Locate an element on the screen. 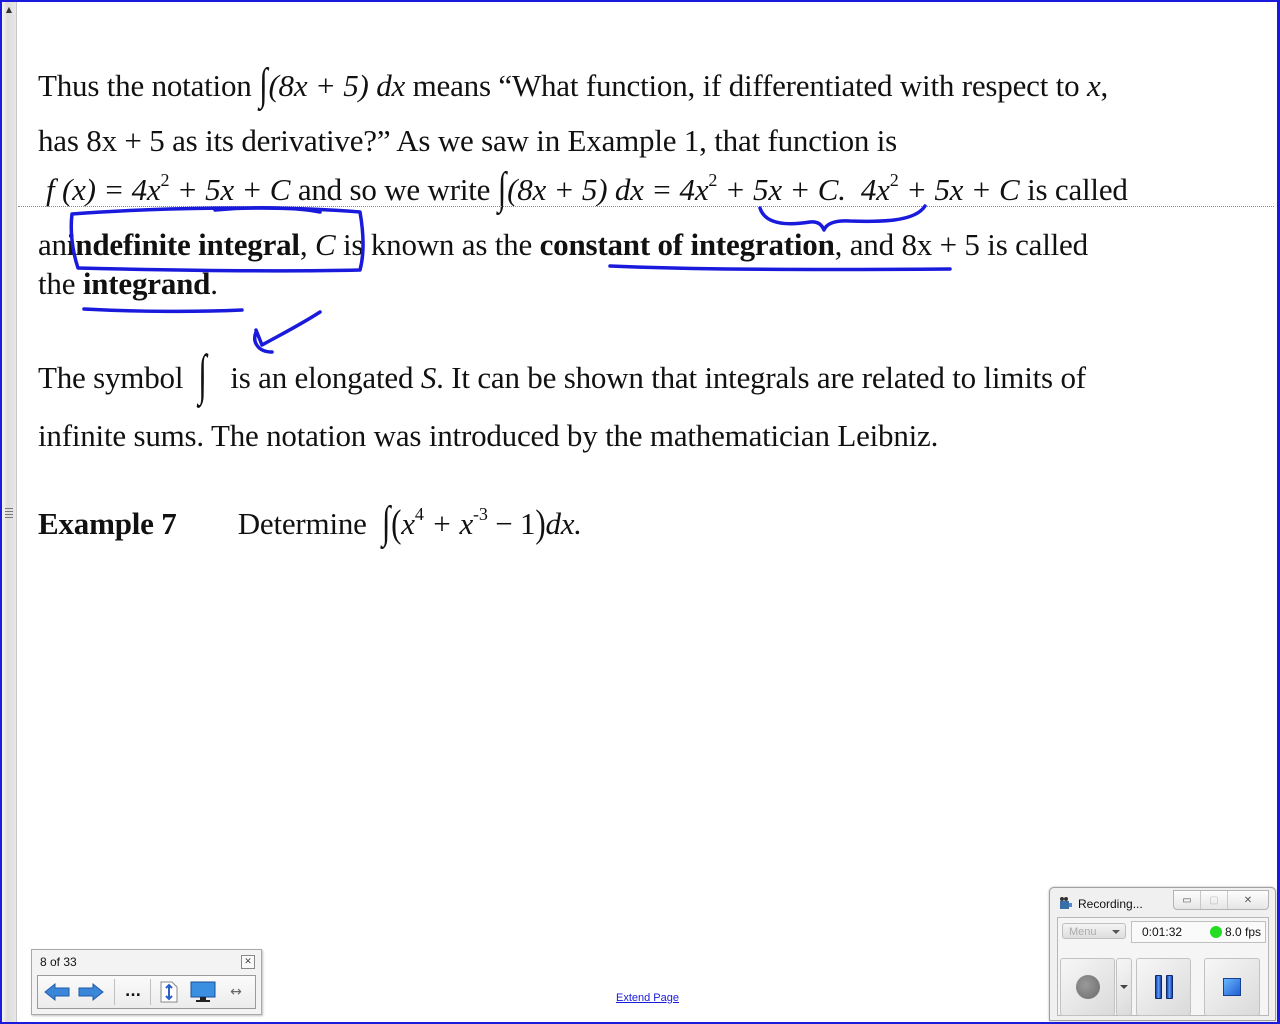  page-navigator: 8 of 33 ✕ ... ↔ is located at coordinates (146, 982).